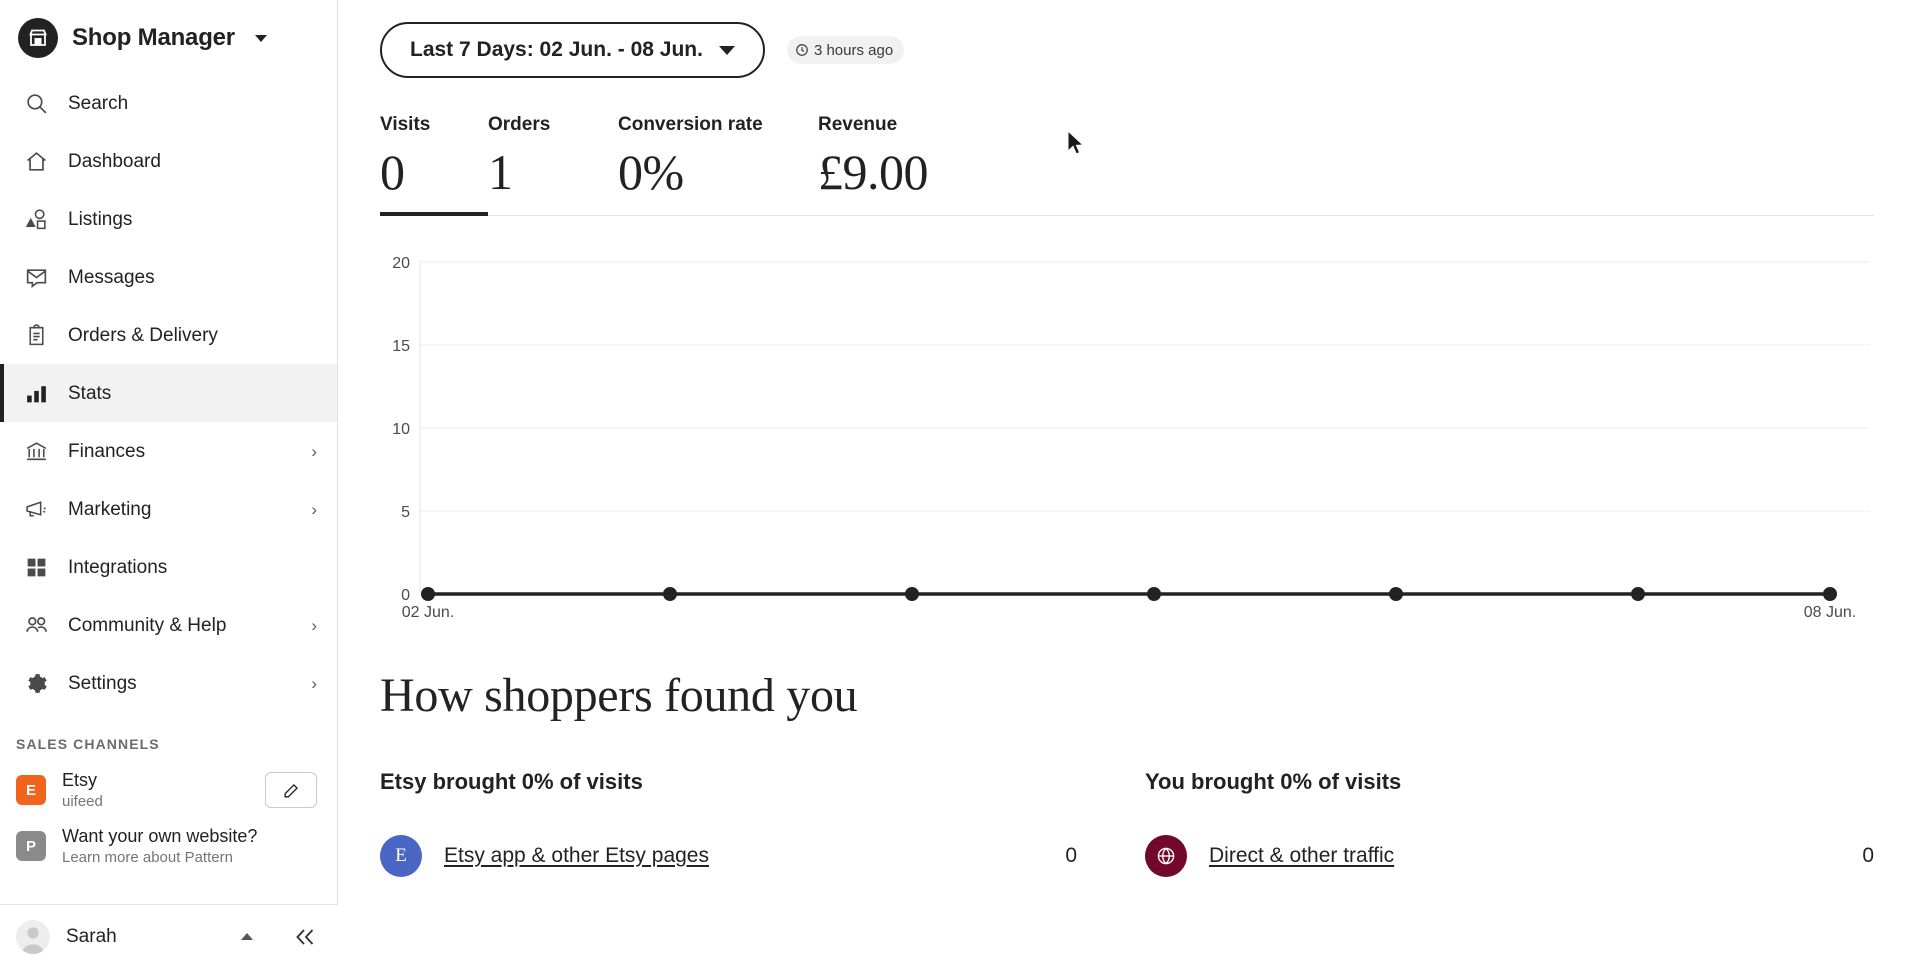 The image size is (1920, 968). Describe the element at coordinates (36, 219) in the screenshot. I see `shapes-icon` at that location.